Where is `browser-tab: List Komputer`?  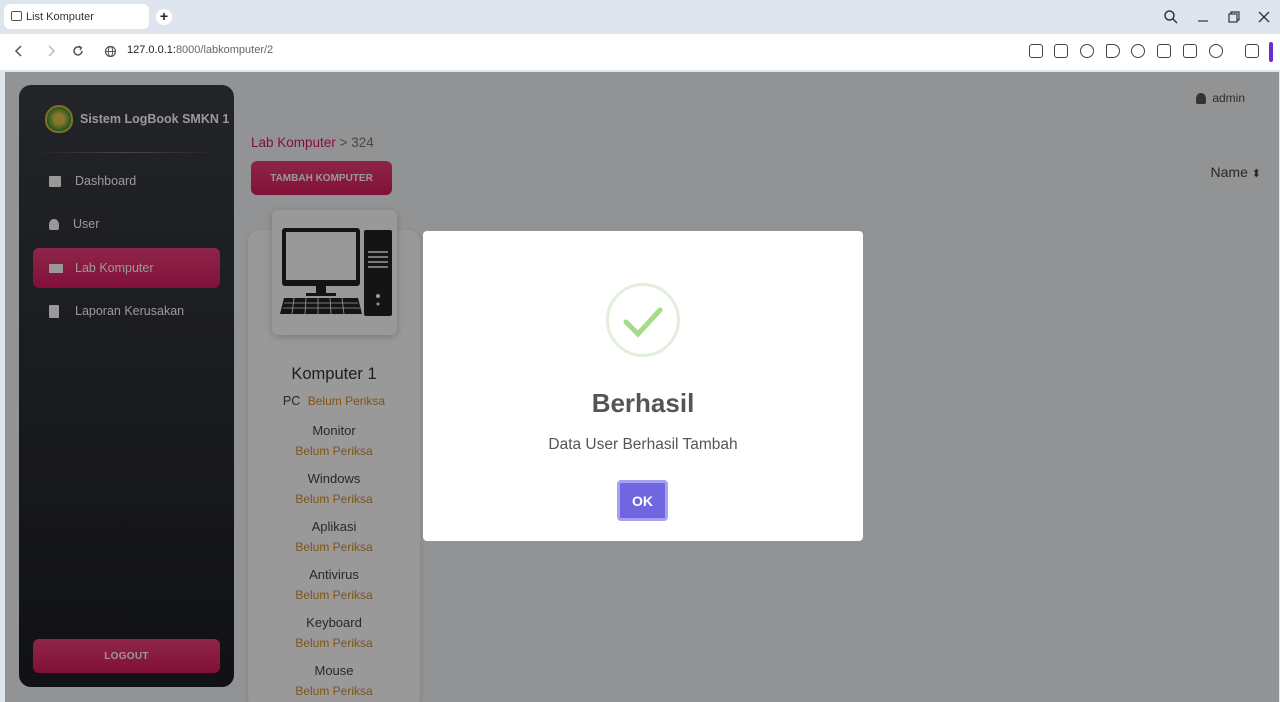
browser-tab: List Komputer is located at coordinates (76, 16).